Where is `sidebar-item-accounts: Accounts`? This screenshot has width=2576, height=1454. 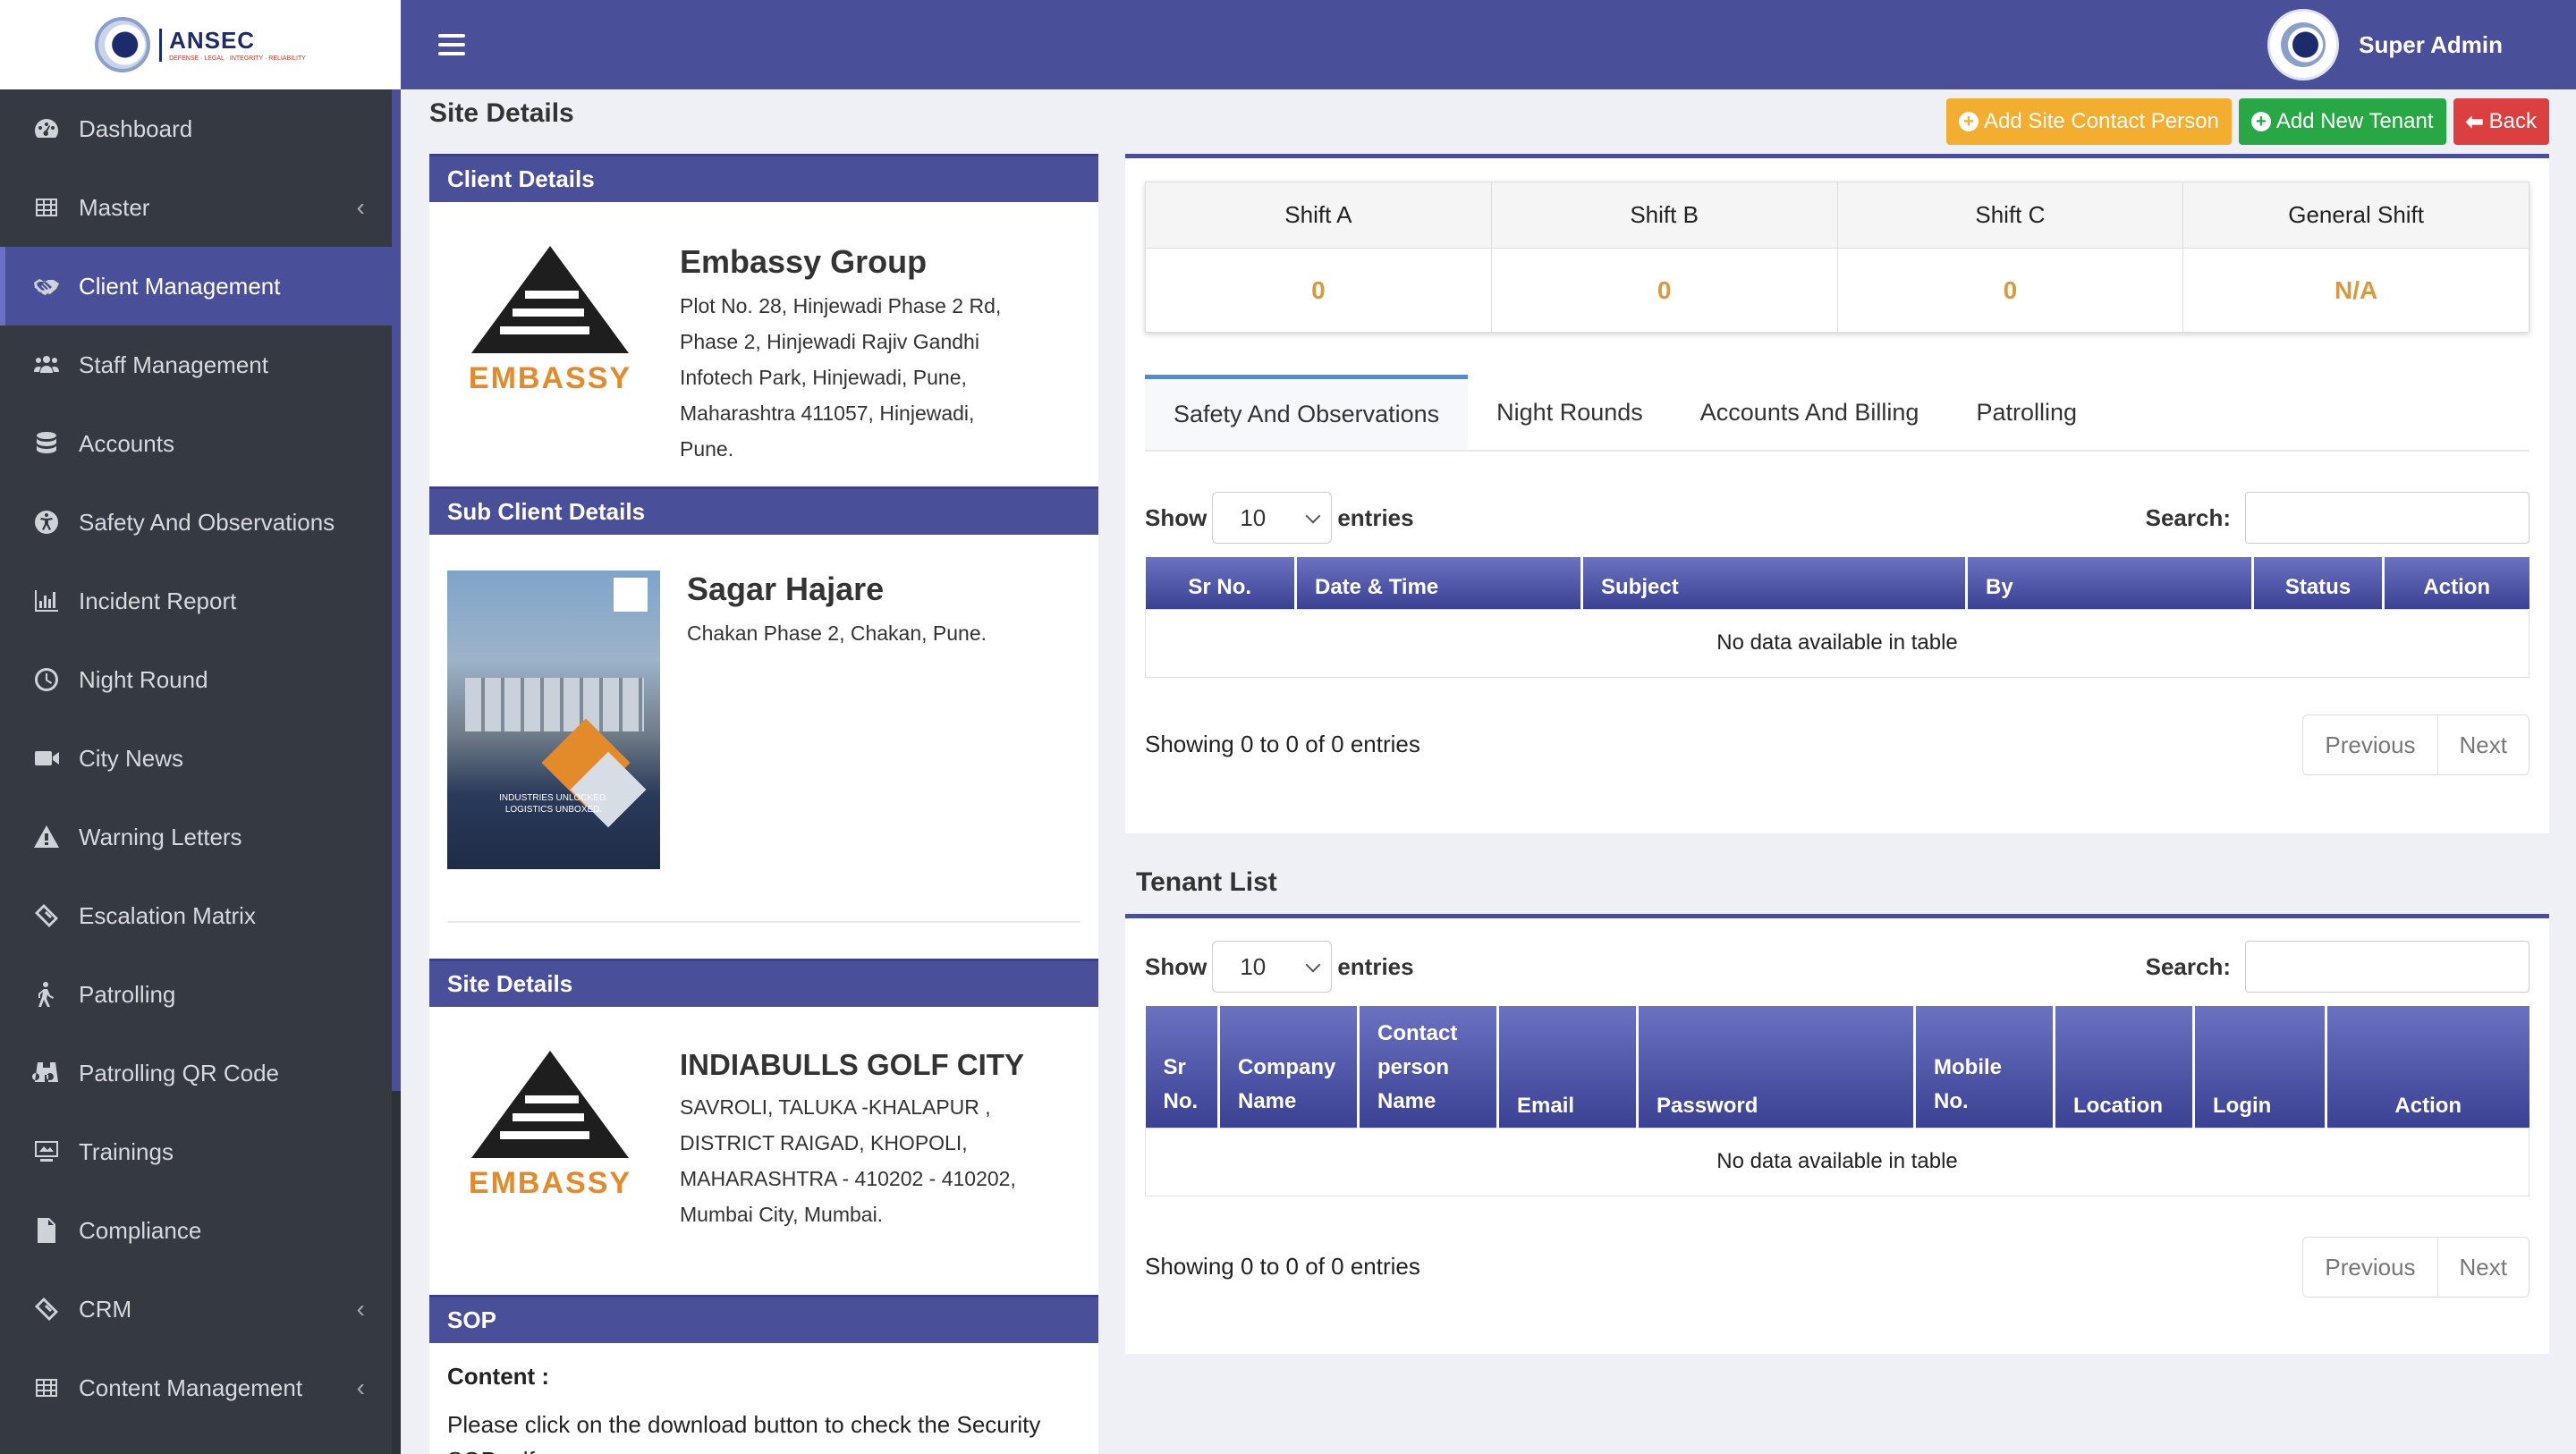
sidebar-item-accounts: Accounts is located at coordinates (200, 443).